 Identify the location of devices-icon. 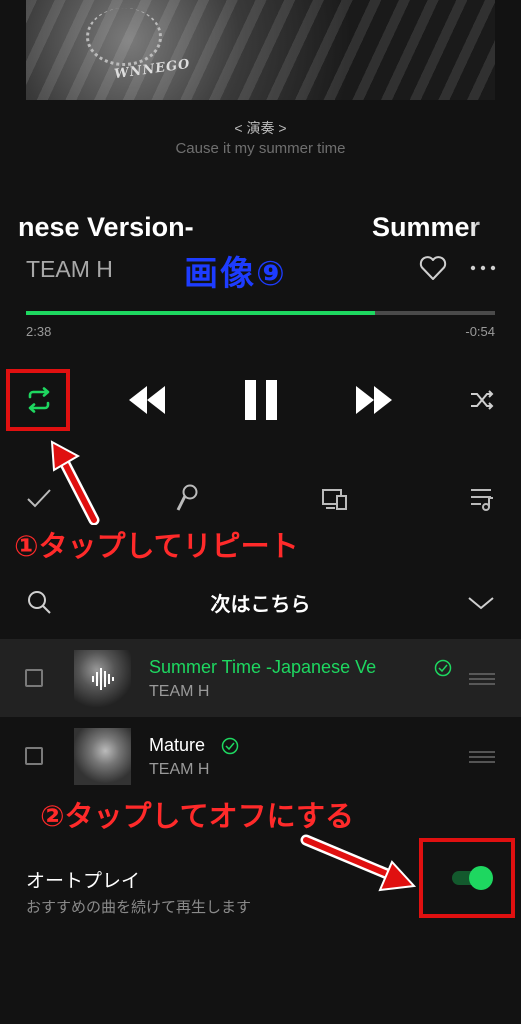
(334, 499).